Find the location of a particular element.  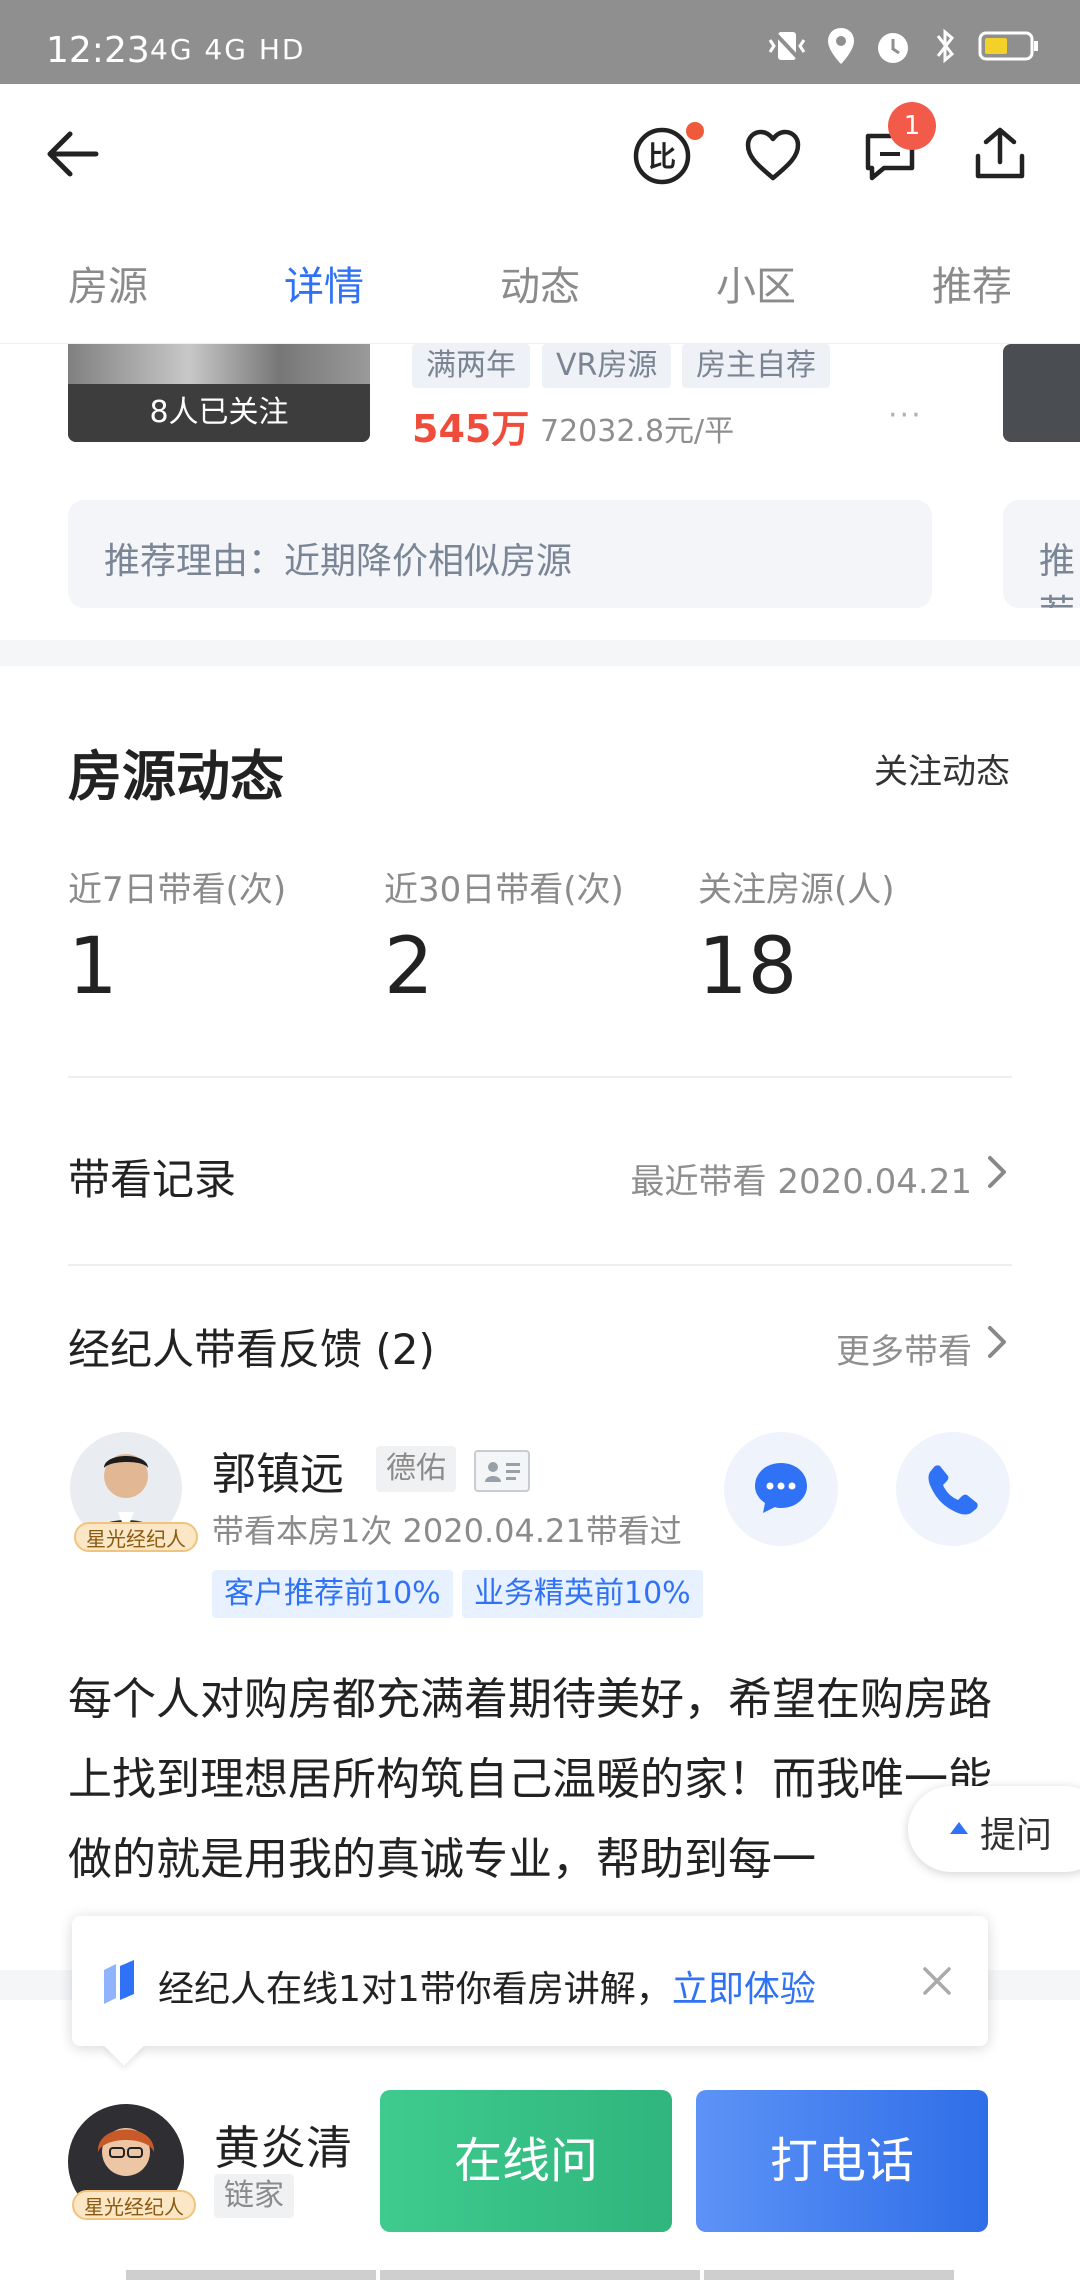

stat-value: 1 is located at coordinates (93, 967).